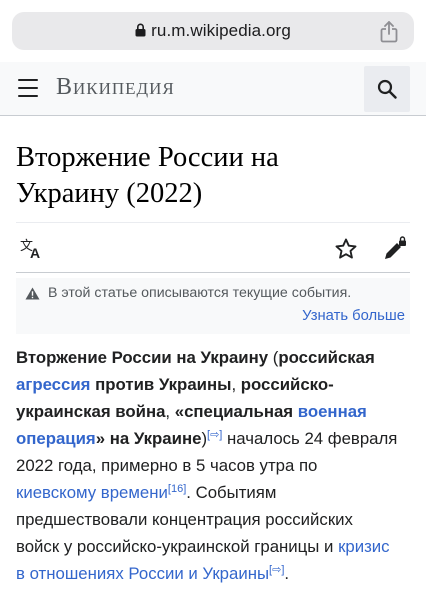 This screenshot has width=426, height=600. I want to click on footnote-link: [16], so click(177, 489).